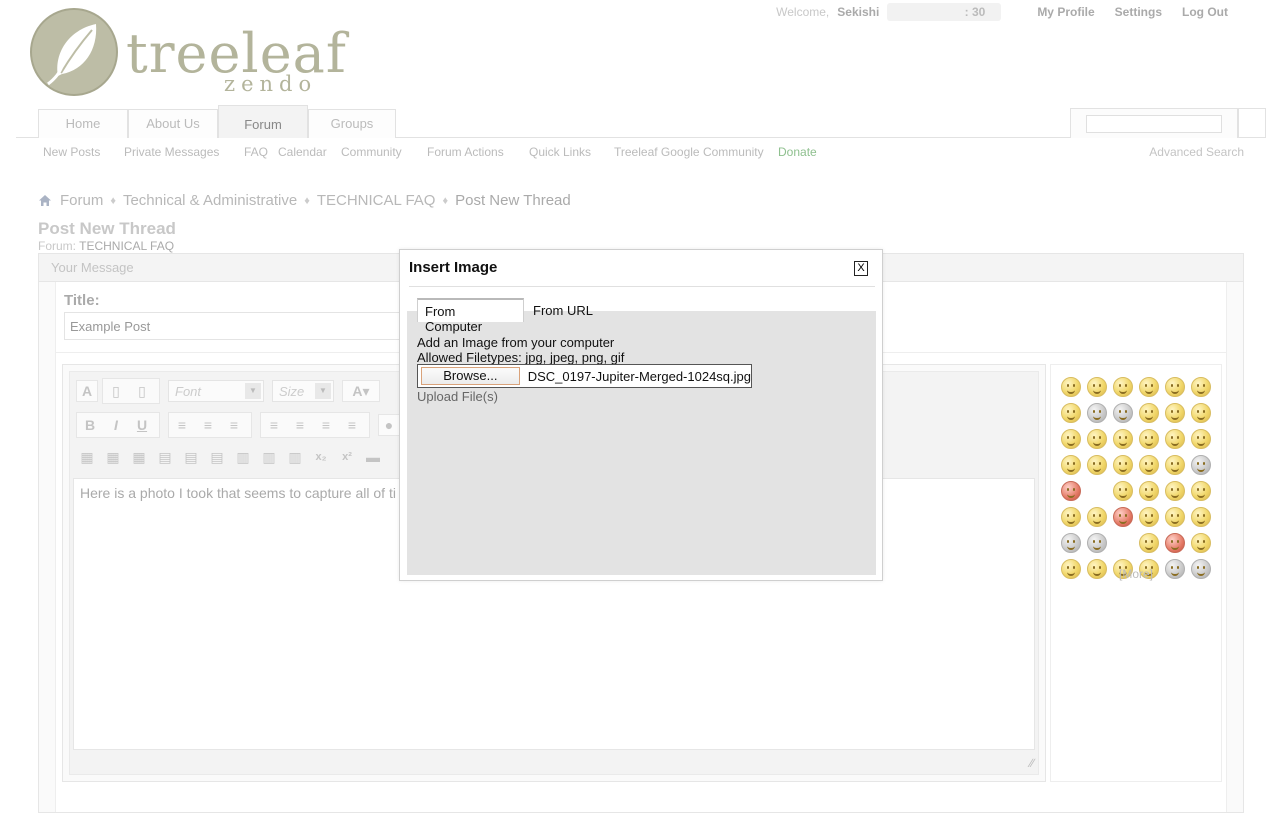 The image size is (1280, 813). Describe the element at coordinates (87, 391) in the screenshot. I see `remove-format-icon: A` at that location.